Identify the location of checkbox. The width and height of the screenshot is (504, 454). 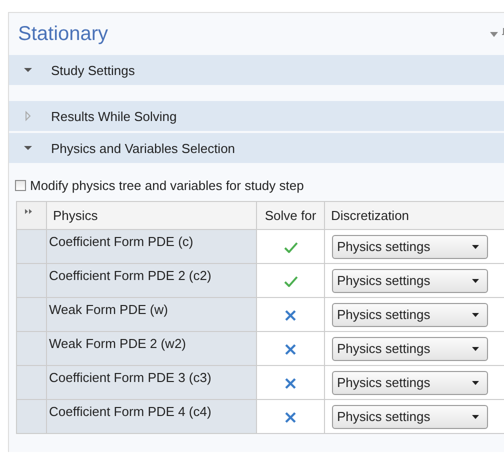
(20, 185).